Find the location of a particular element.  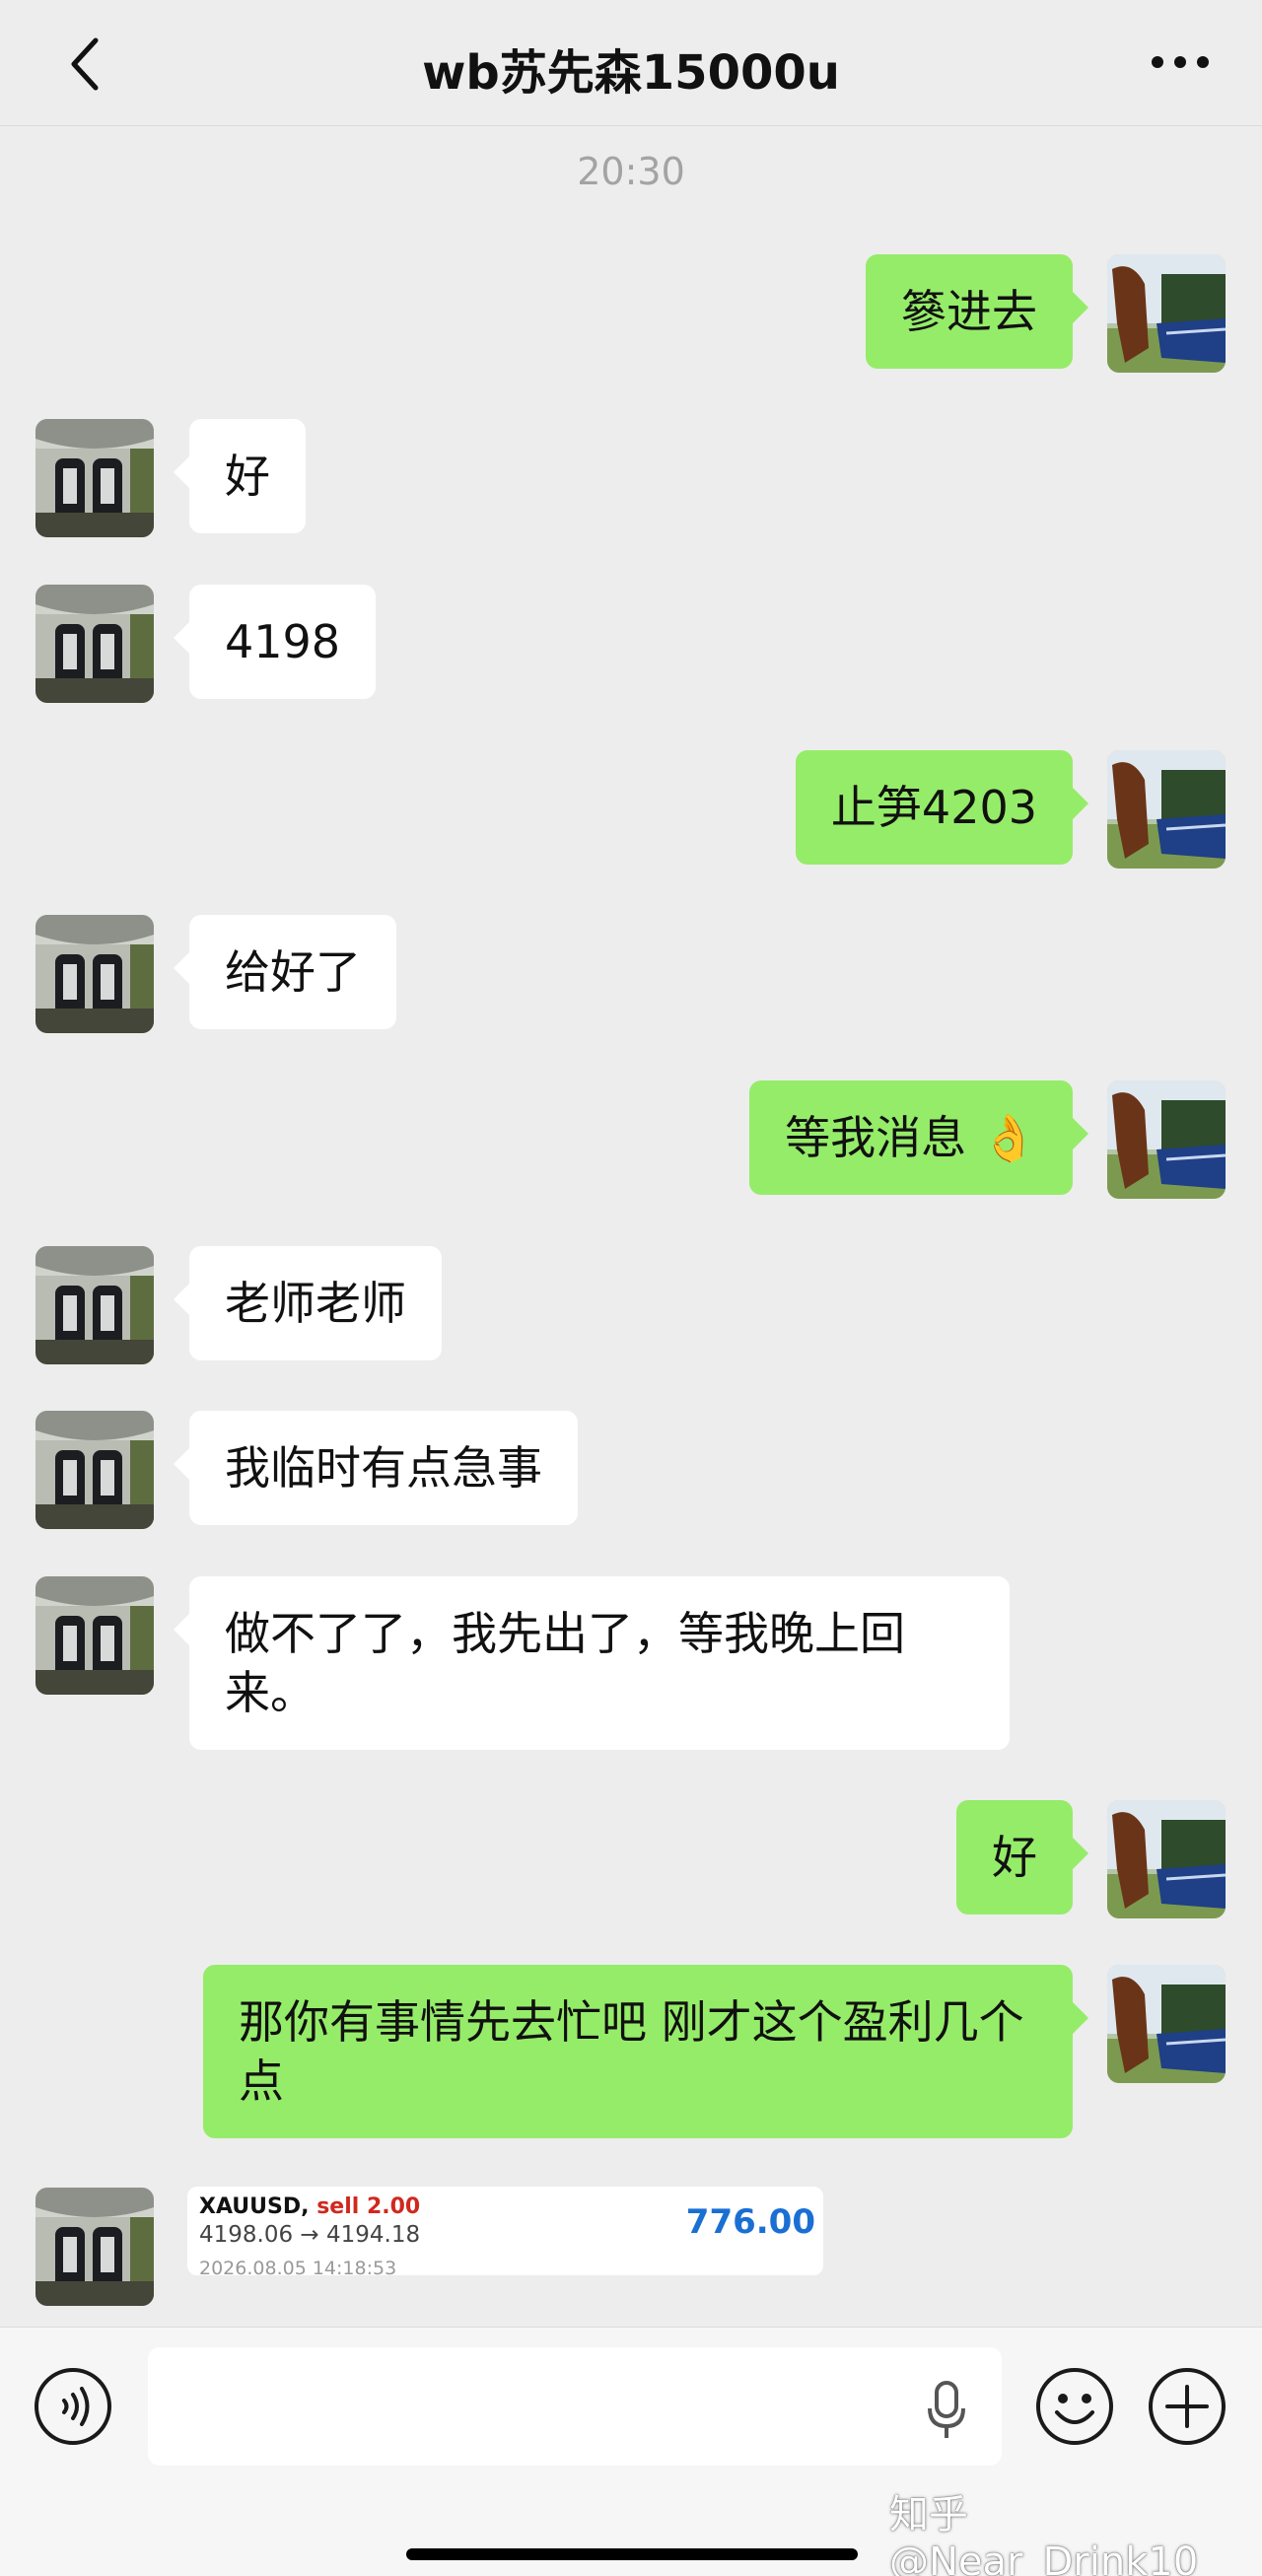

message-bubble-incoming: 4198 is located at coordinates (275, 642).